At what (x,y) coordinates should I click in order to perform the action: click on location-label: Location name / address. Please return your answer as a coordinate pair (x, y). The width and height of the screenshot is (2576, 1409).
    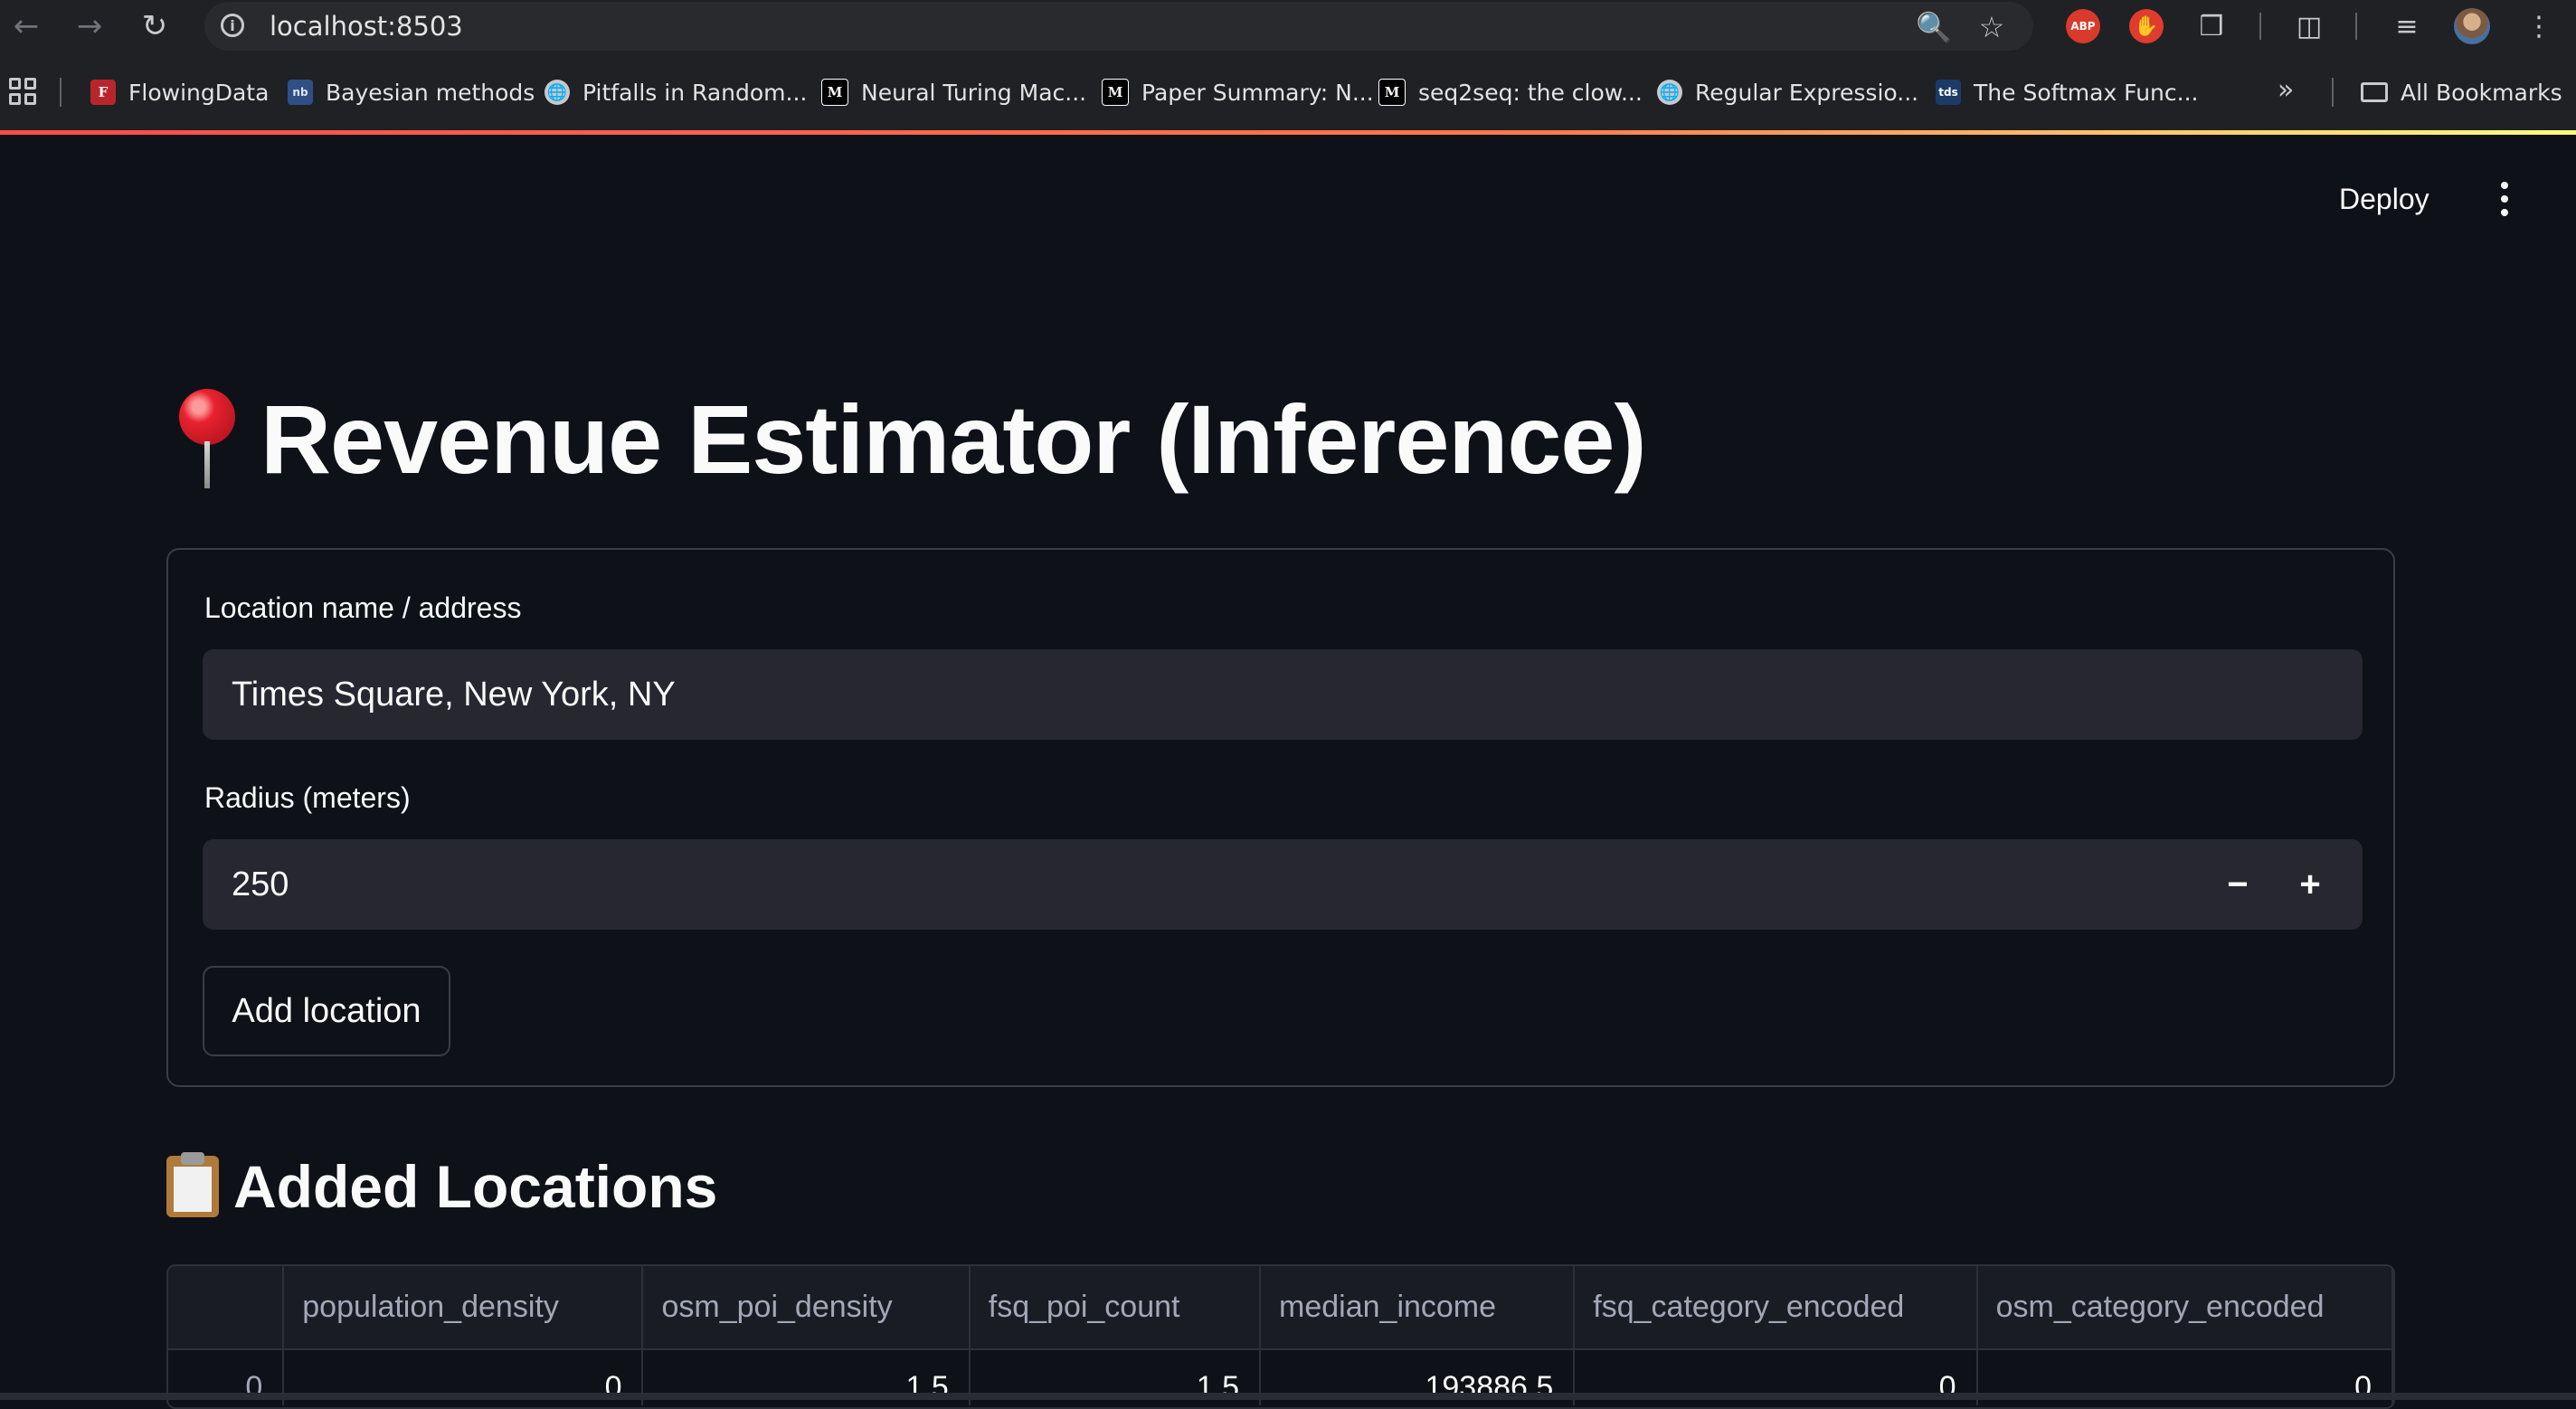
    Looking at the image, I should click on (363, 607).